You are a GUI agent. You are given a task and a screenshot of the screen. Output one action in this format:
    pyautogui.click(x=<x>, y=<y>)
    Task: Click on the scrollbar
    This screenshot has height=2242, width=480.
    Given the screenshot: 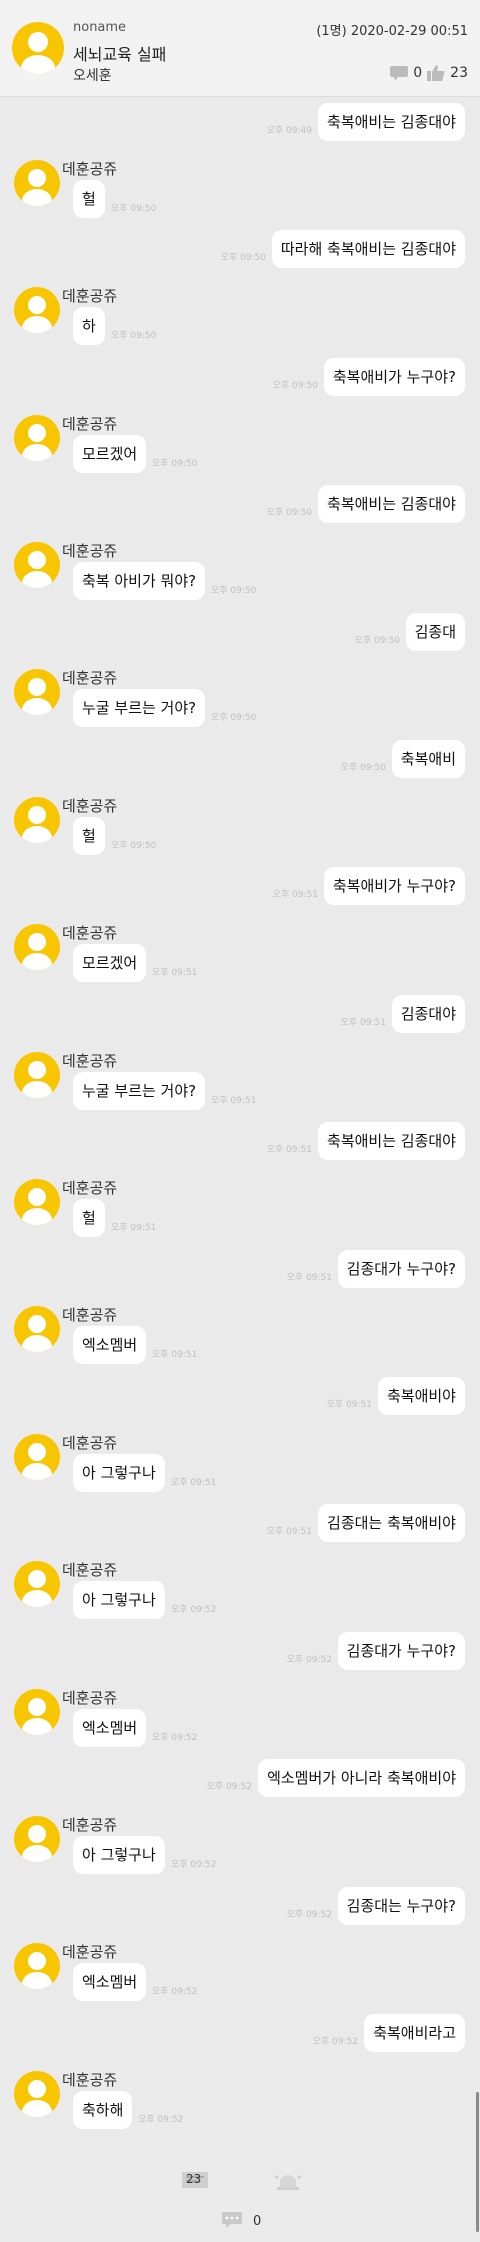 What is the action you would take?
    pyautogui.click(x=477, y=2162)
    